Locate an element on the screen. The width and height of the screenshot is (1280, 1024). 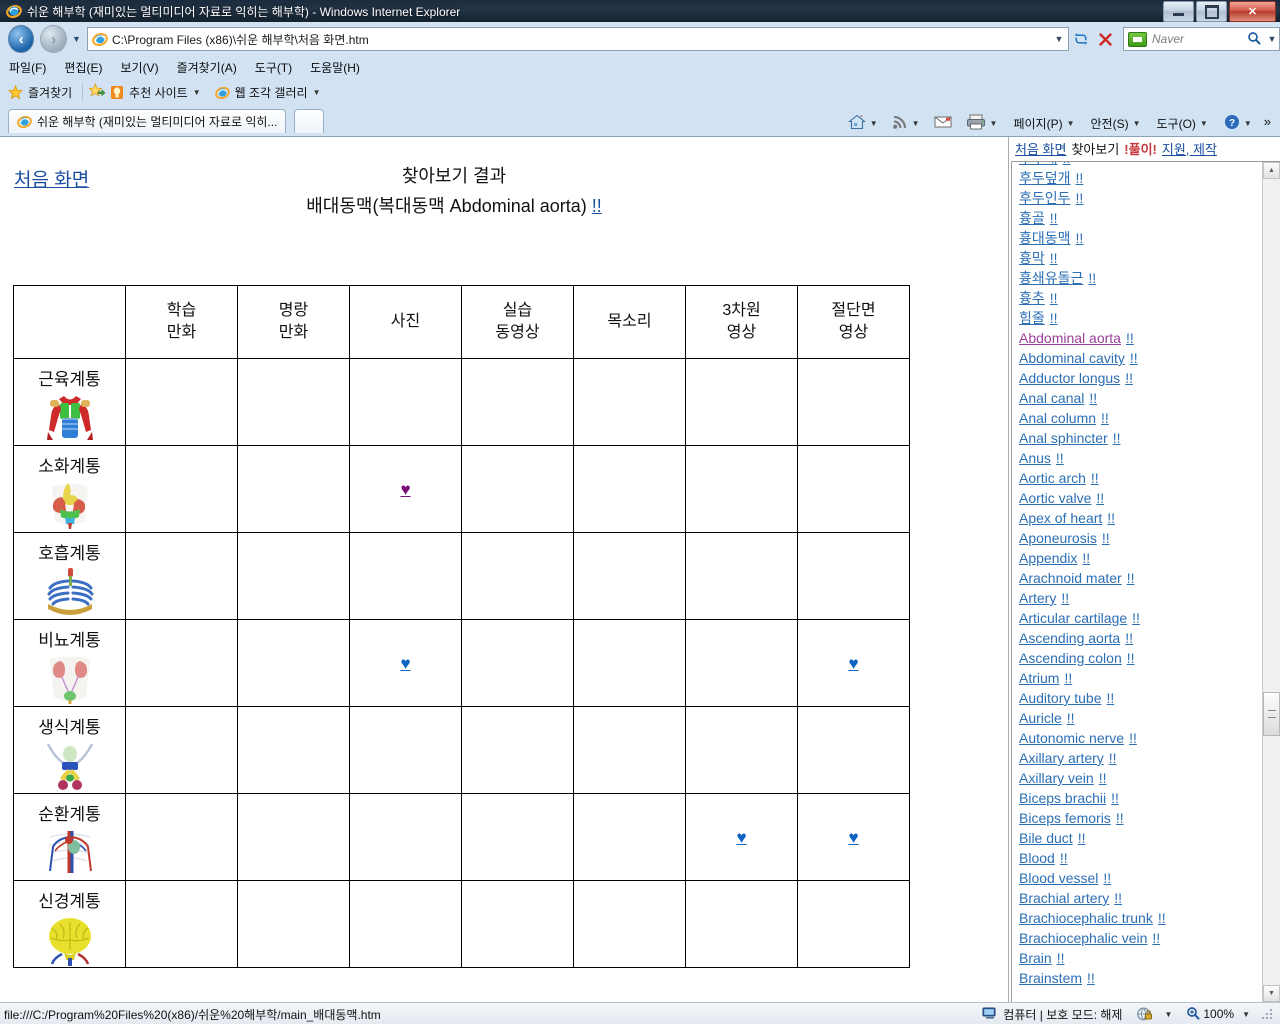
add-to-favorites-icon is located at coordinates (97, 91).